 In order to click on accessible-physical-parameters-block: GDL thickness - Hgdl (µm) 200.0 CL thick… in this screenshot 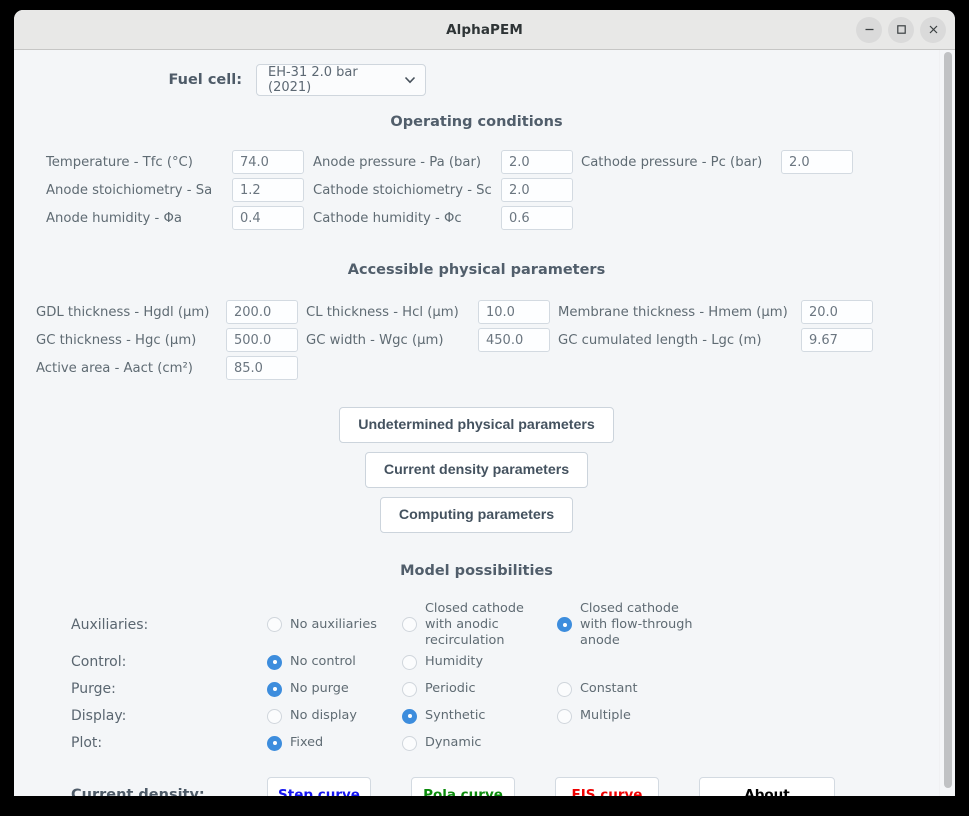, I will do `click(476, 340)`.